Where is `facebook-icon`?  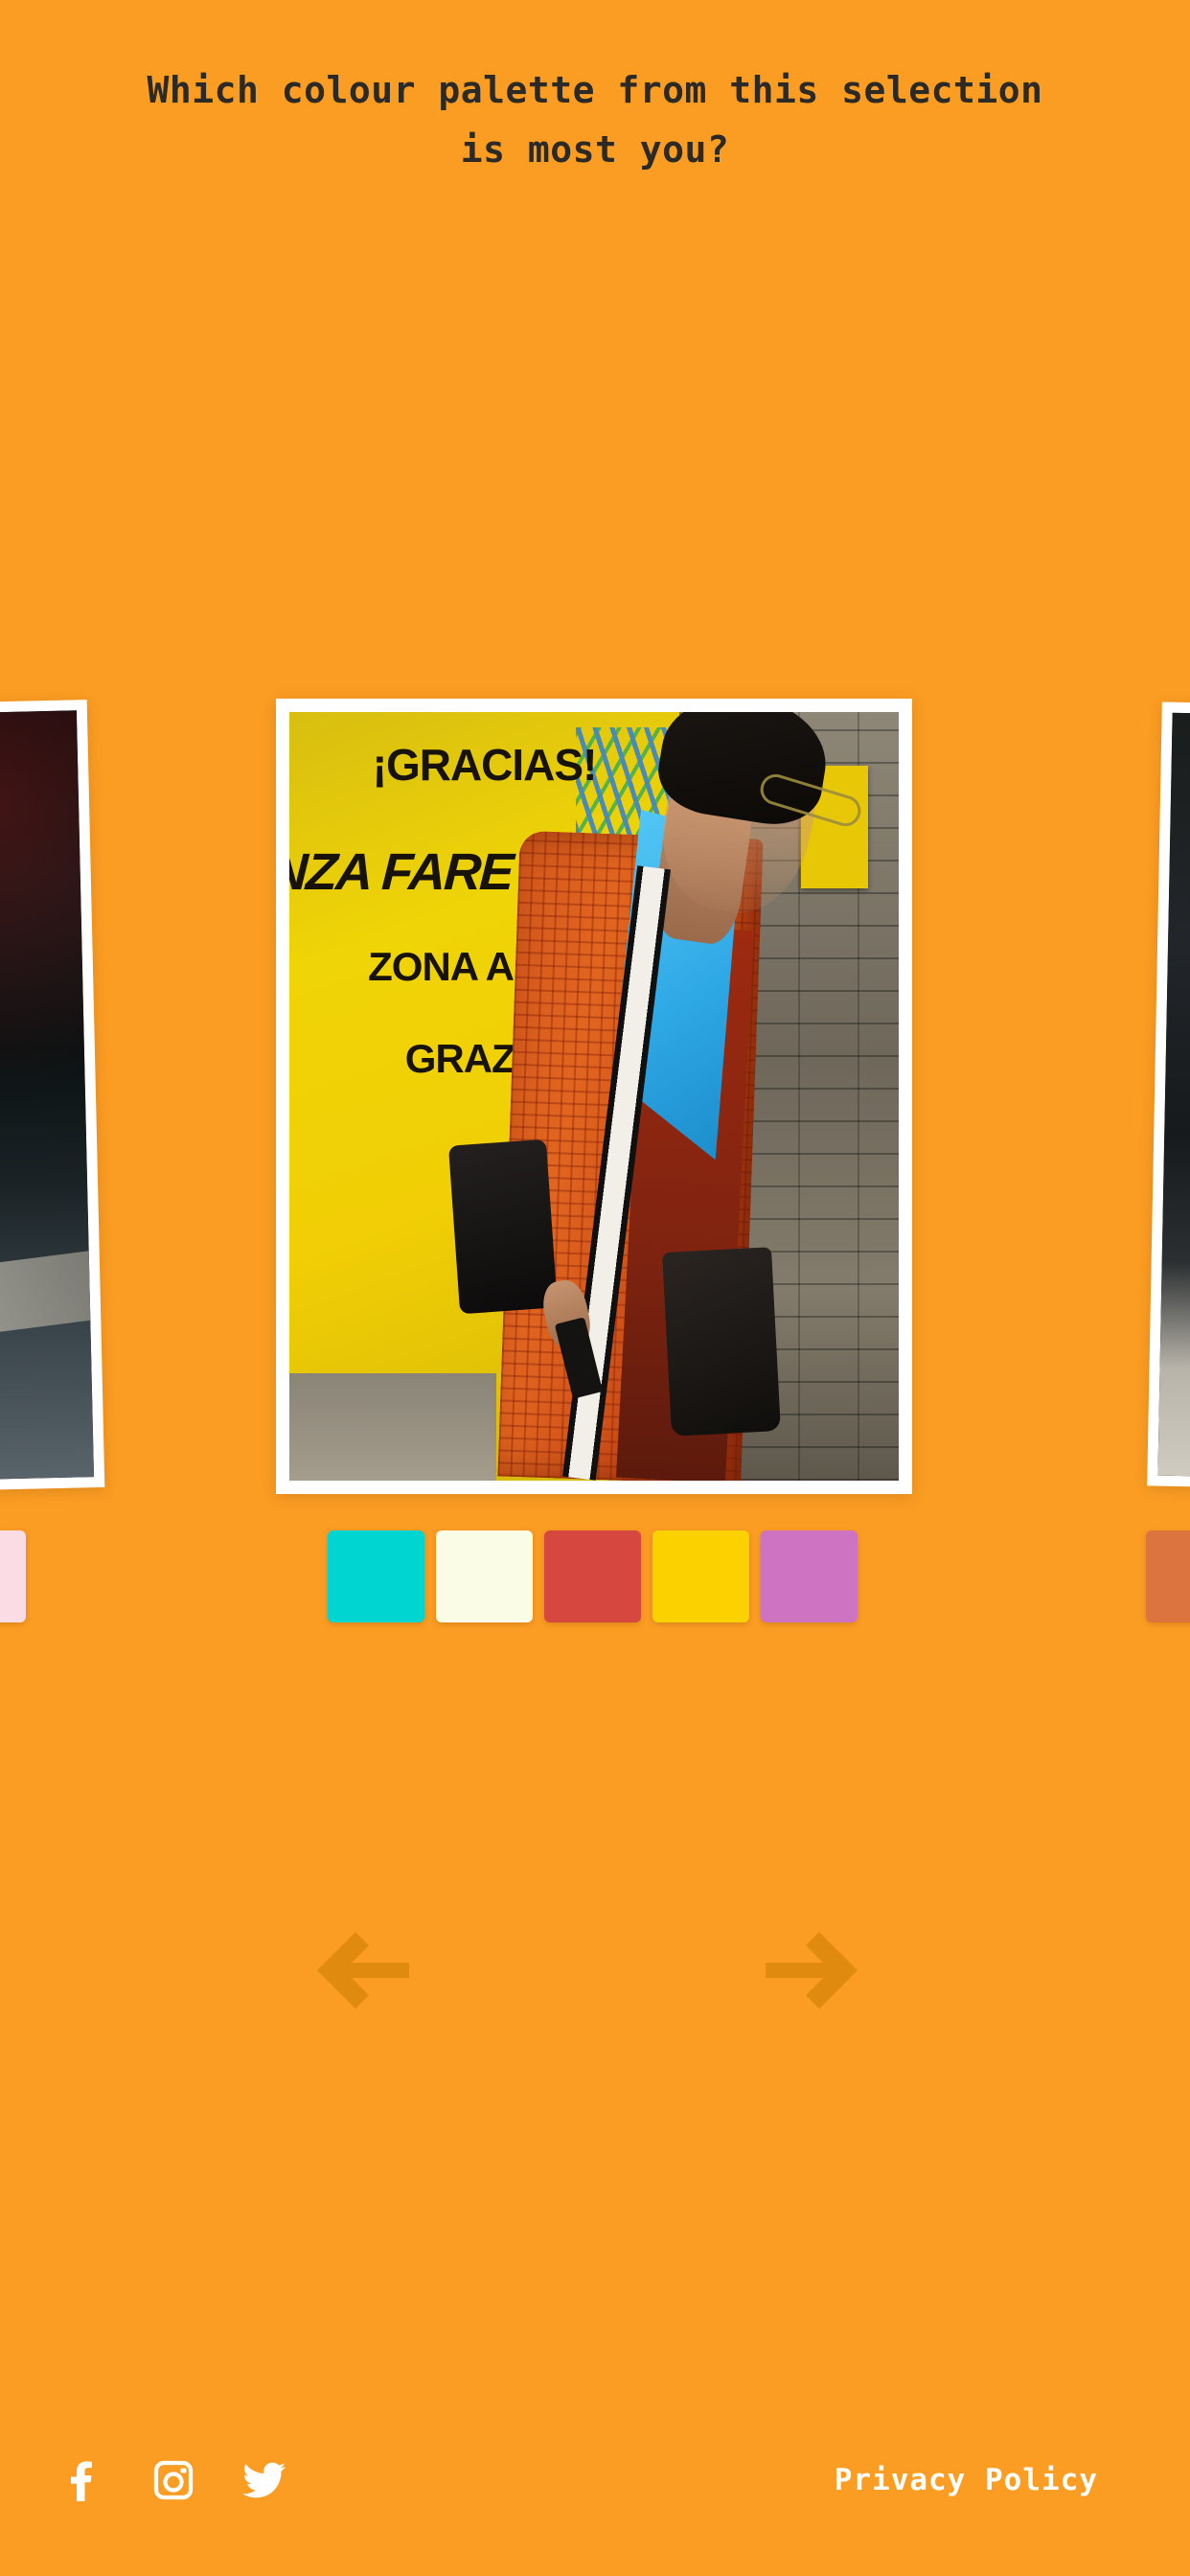
facebook-icon is located at coordinates (82, 2481).